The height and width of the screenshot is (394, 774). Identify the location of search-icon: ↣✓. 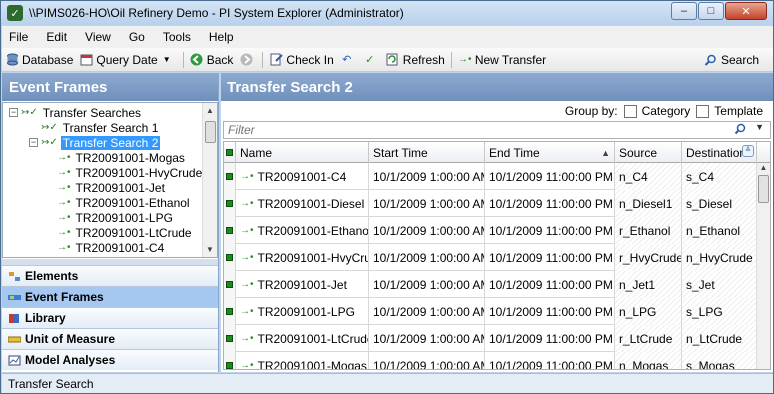
(49, 142).